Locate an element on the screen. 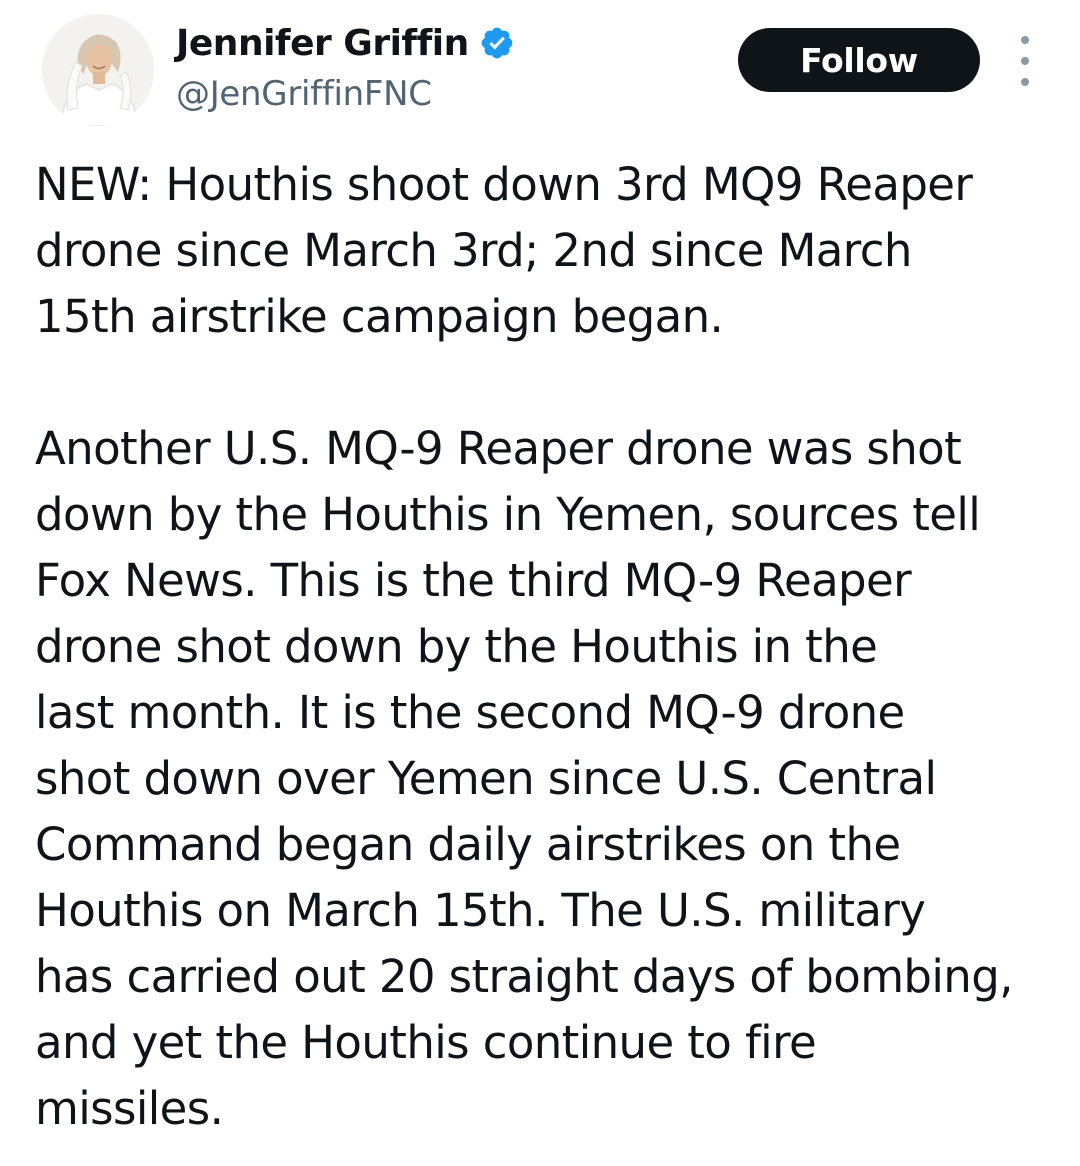  tweet-line: drone shot down by the Houthis in the is located at coordinates (456, 646).